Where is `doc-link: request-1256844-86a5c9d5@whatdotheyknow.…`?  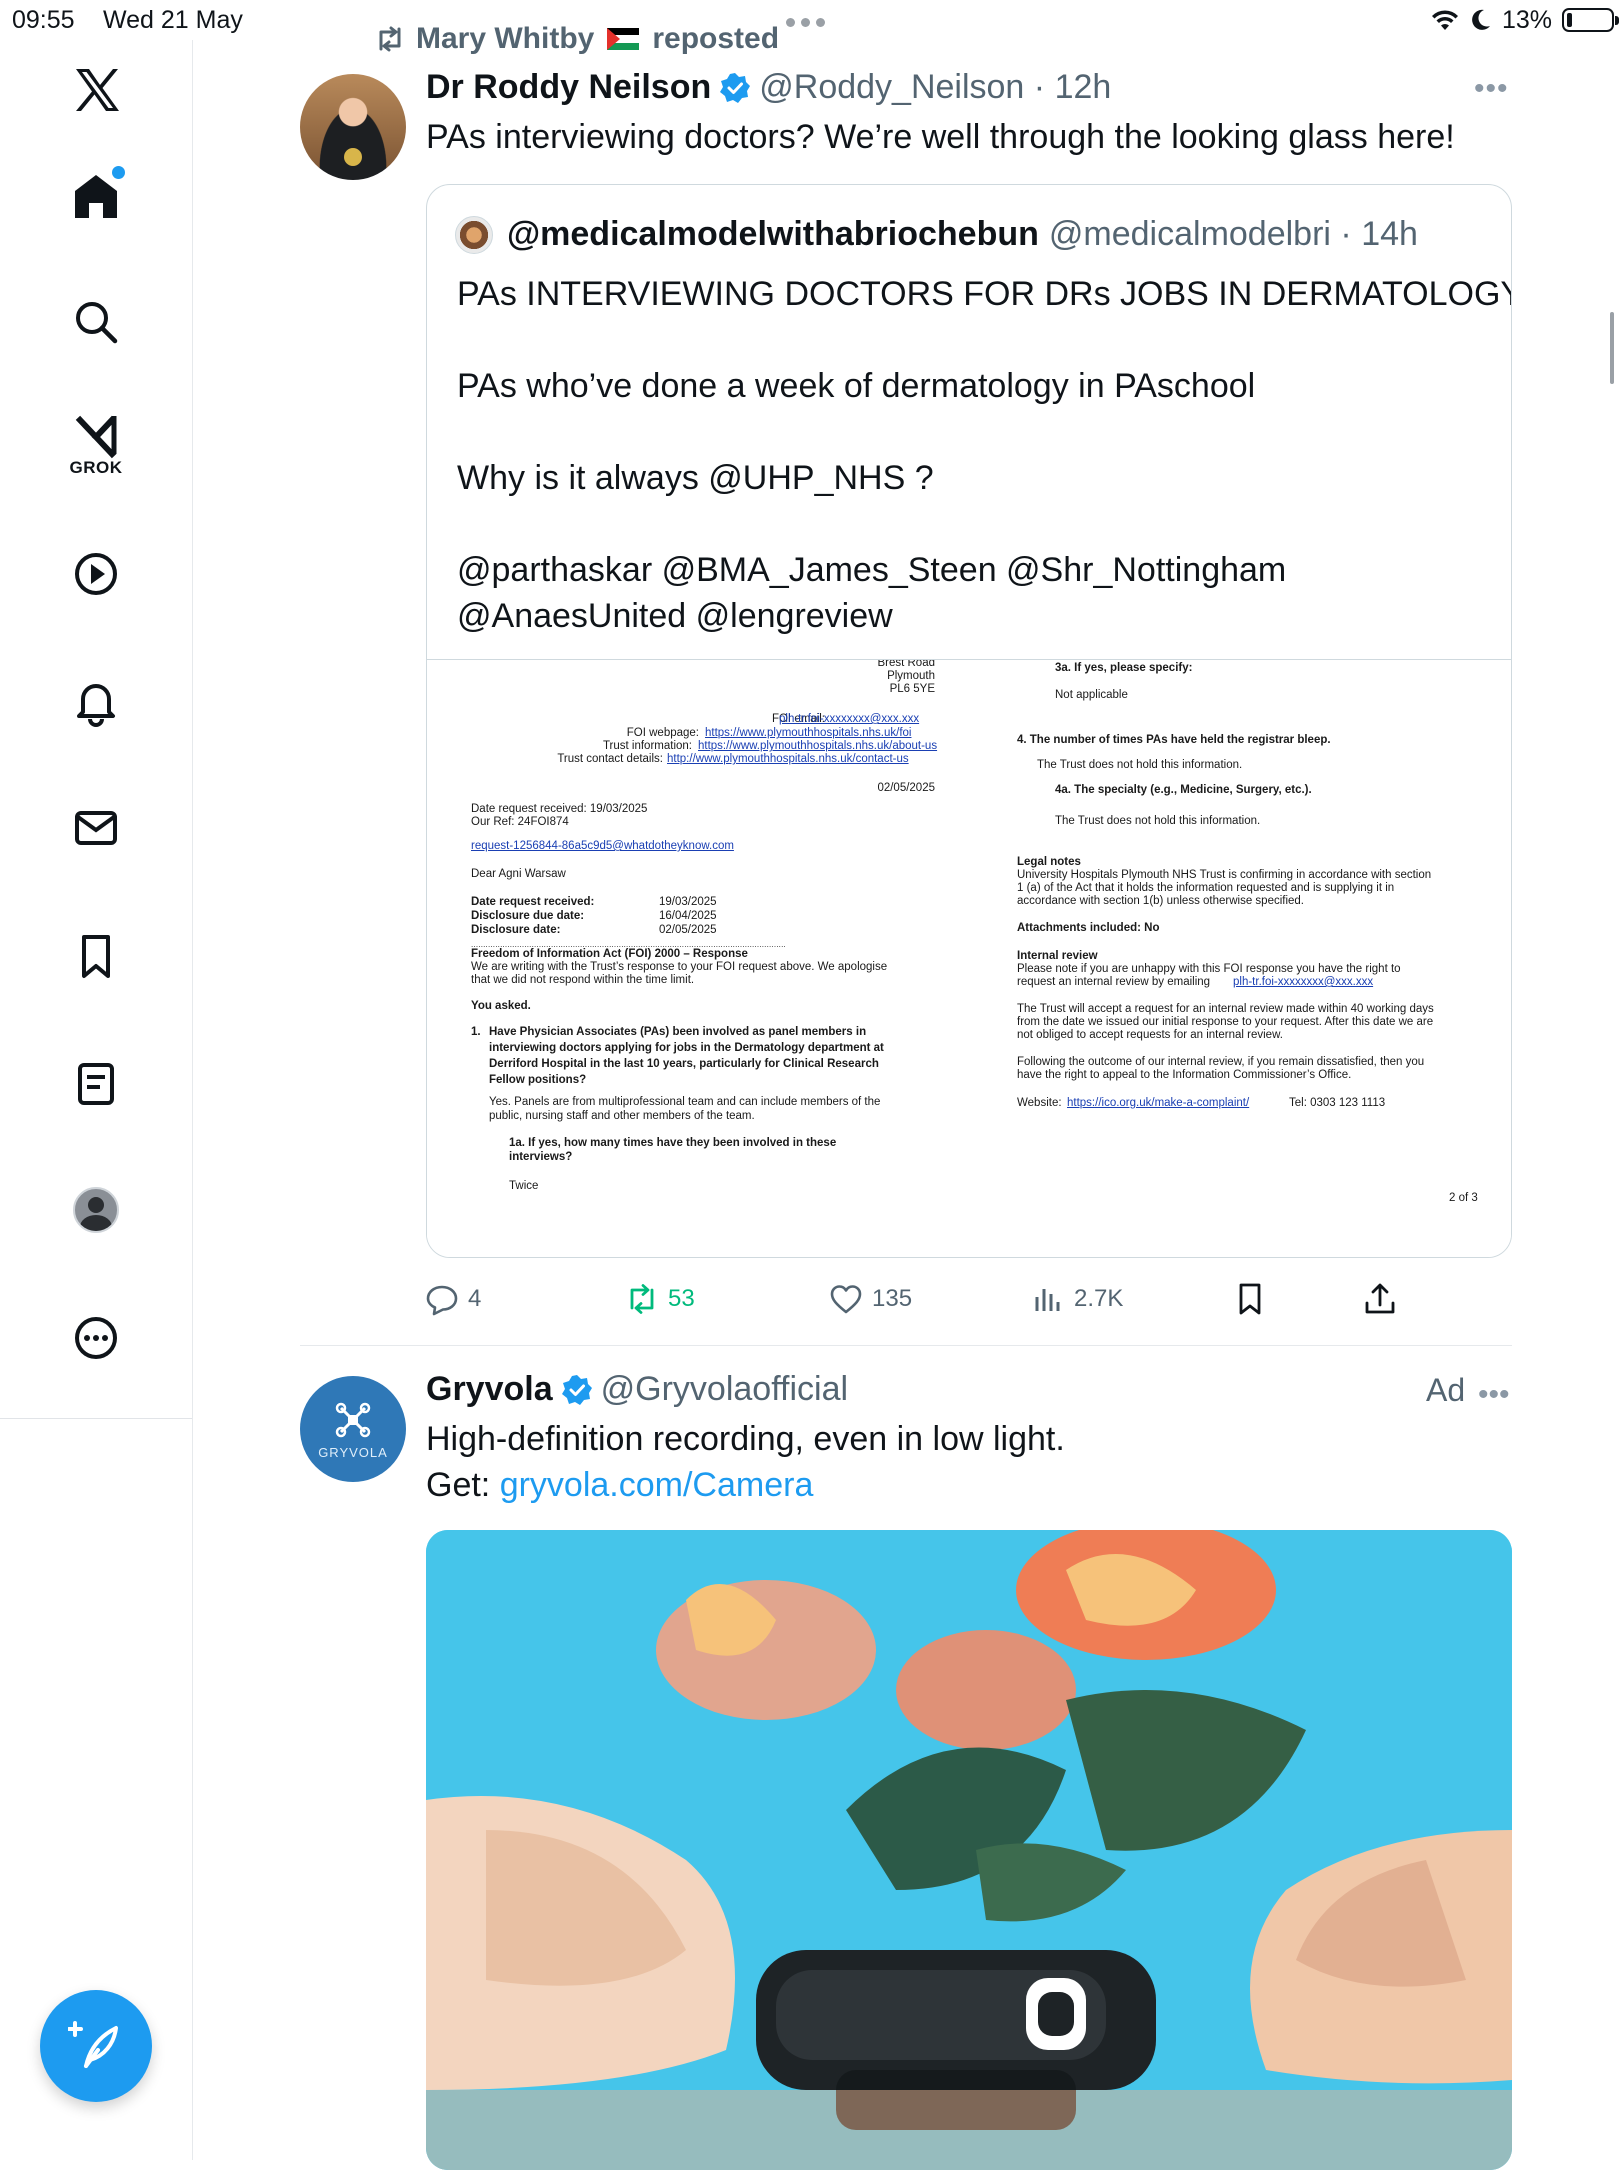
doc-link: request-1256844-86a5c9d5@whatdotheyknow.… is located at coordinates (602, 846).